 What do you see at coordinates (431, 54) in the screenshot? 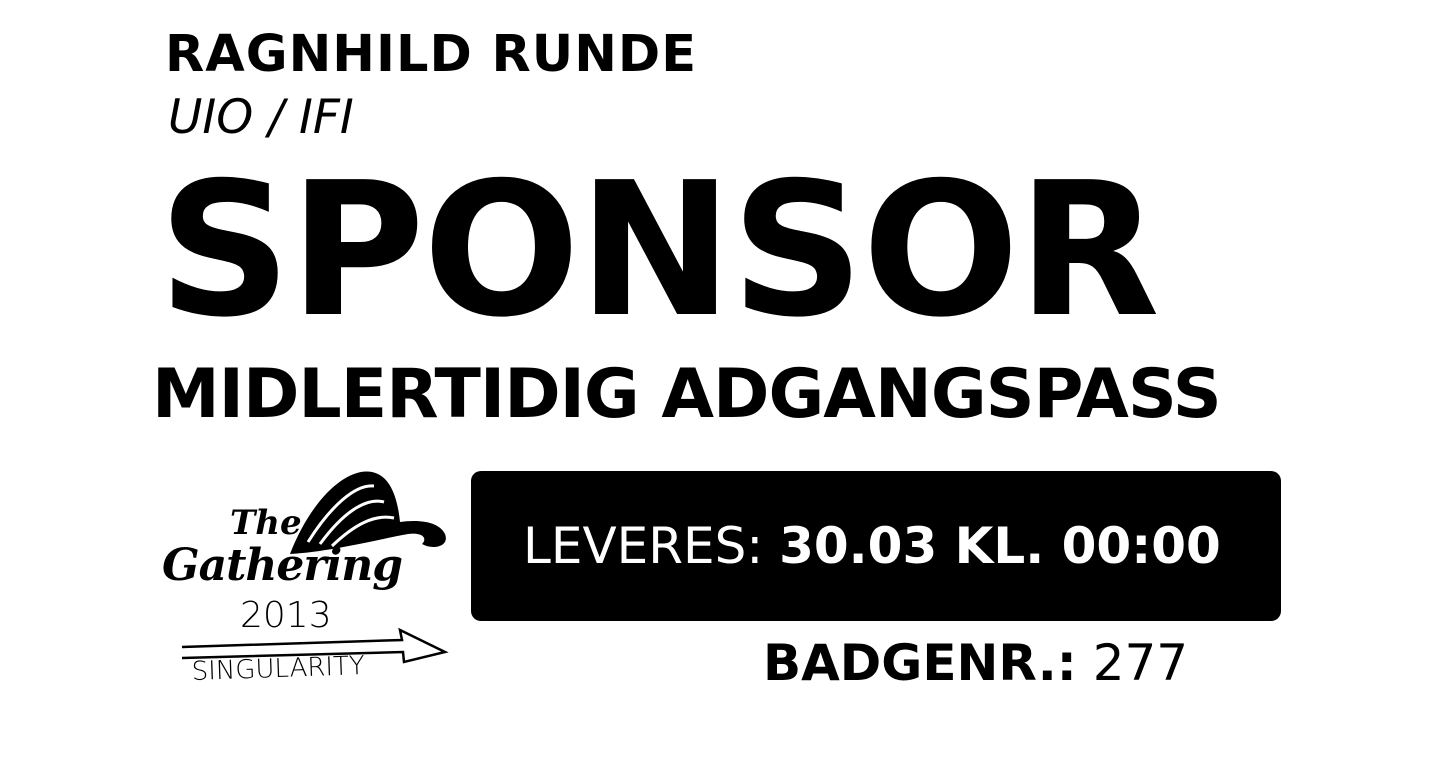
I see `holder-name: RAGNHILD RUNDE` at bounding box center [431, 54].